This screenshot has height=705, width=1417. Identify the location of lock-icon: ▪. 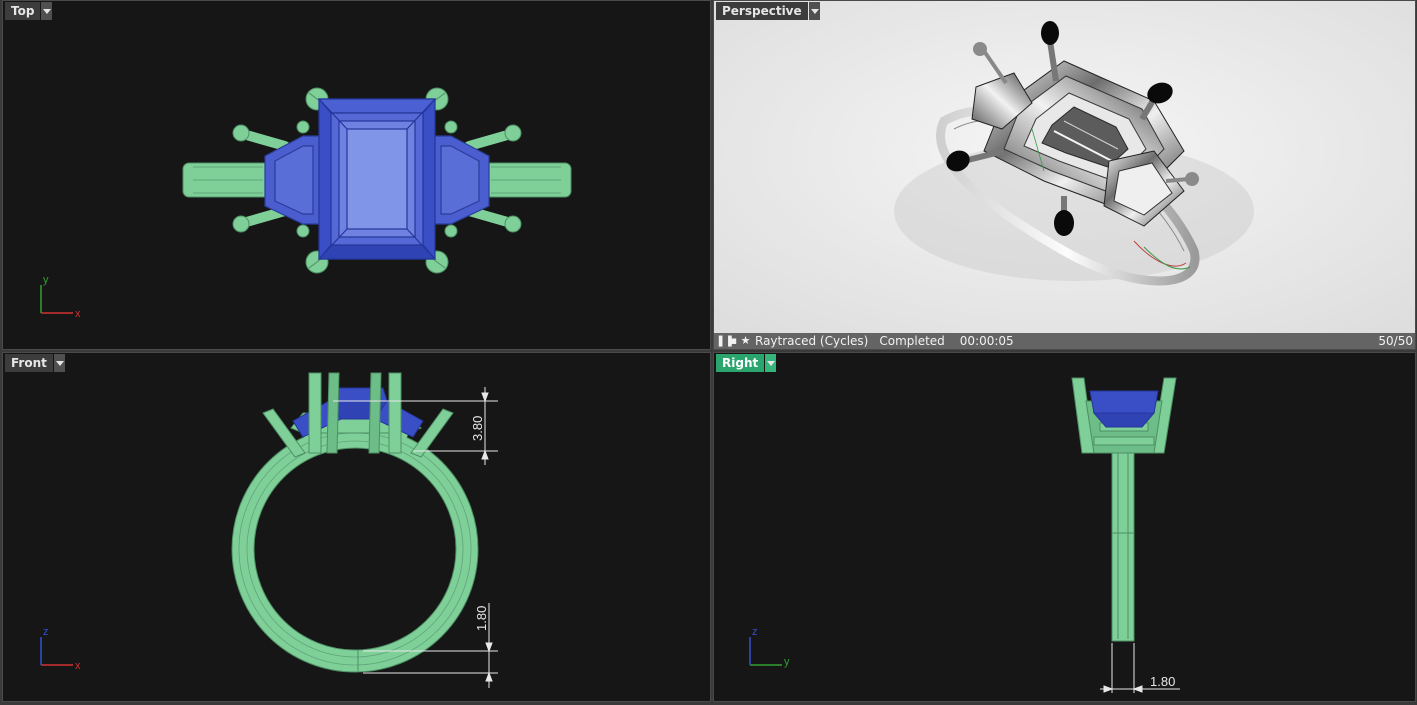
(733, 341).